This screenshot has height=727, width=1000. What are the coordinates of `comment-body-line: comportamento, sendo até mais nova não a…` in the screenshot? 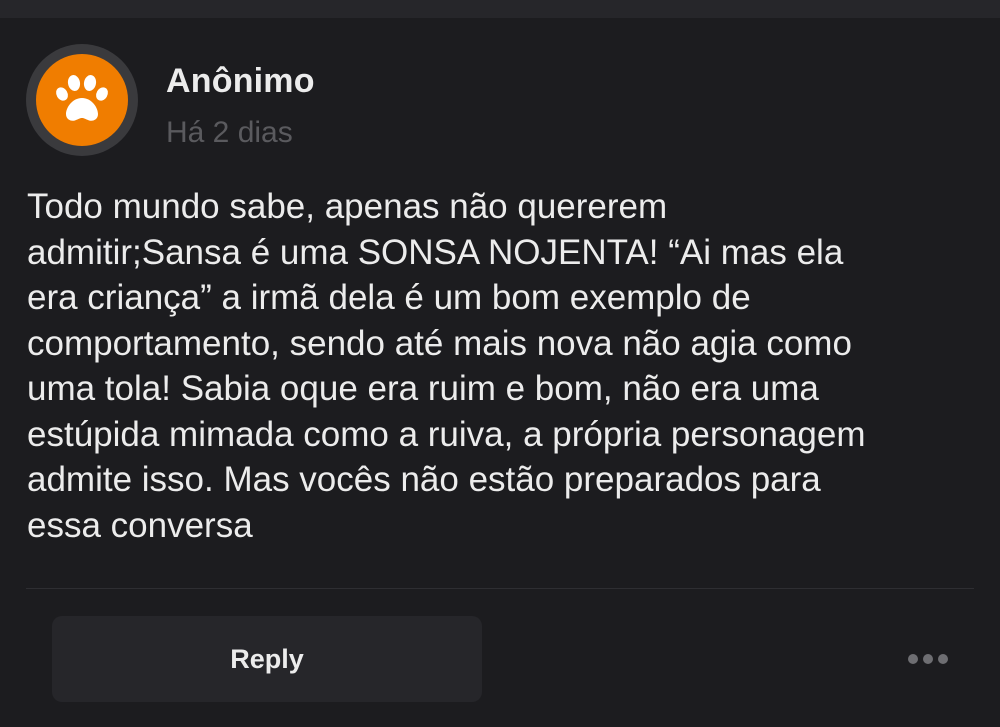 It's located at (439, 343).